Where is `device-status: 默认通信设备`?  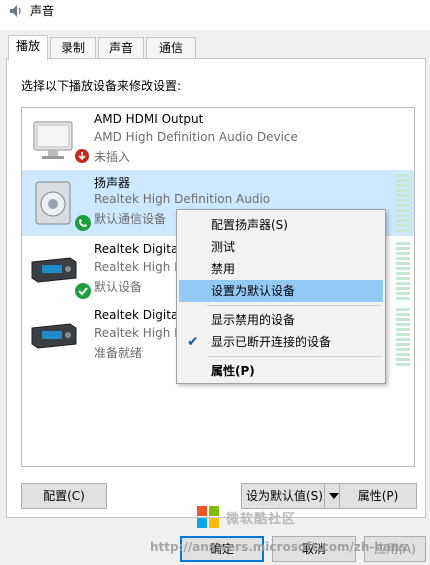
device-status: 默认通信设备 is located at coordinates (130, 219).